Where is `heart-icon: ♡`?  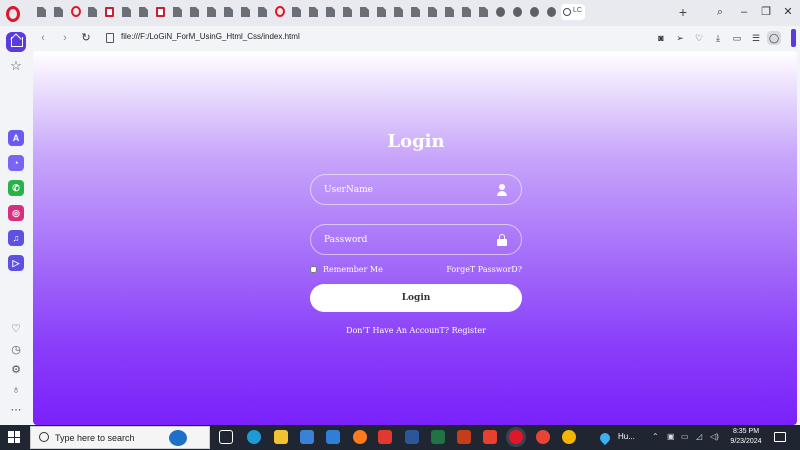
heart-icon: ♡ is located at coordinates (699, 38).